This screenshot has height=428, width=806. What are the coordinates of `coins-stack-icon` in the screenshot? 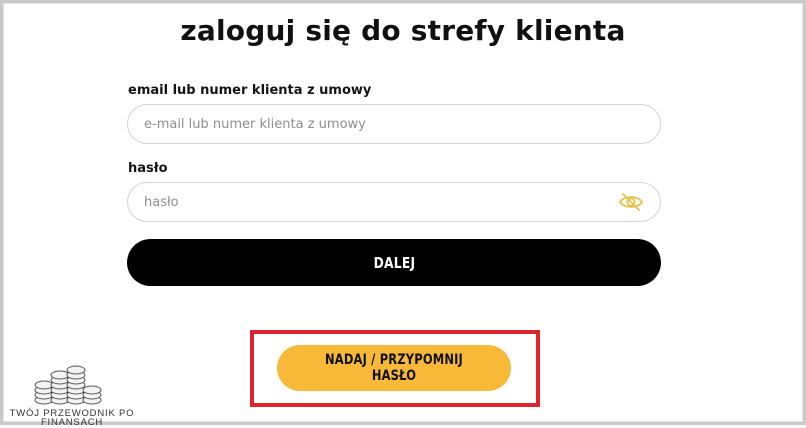 It's located at (68, 385).